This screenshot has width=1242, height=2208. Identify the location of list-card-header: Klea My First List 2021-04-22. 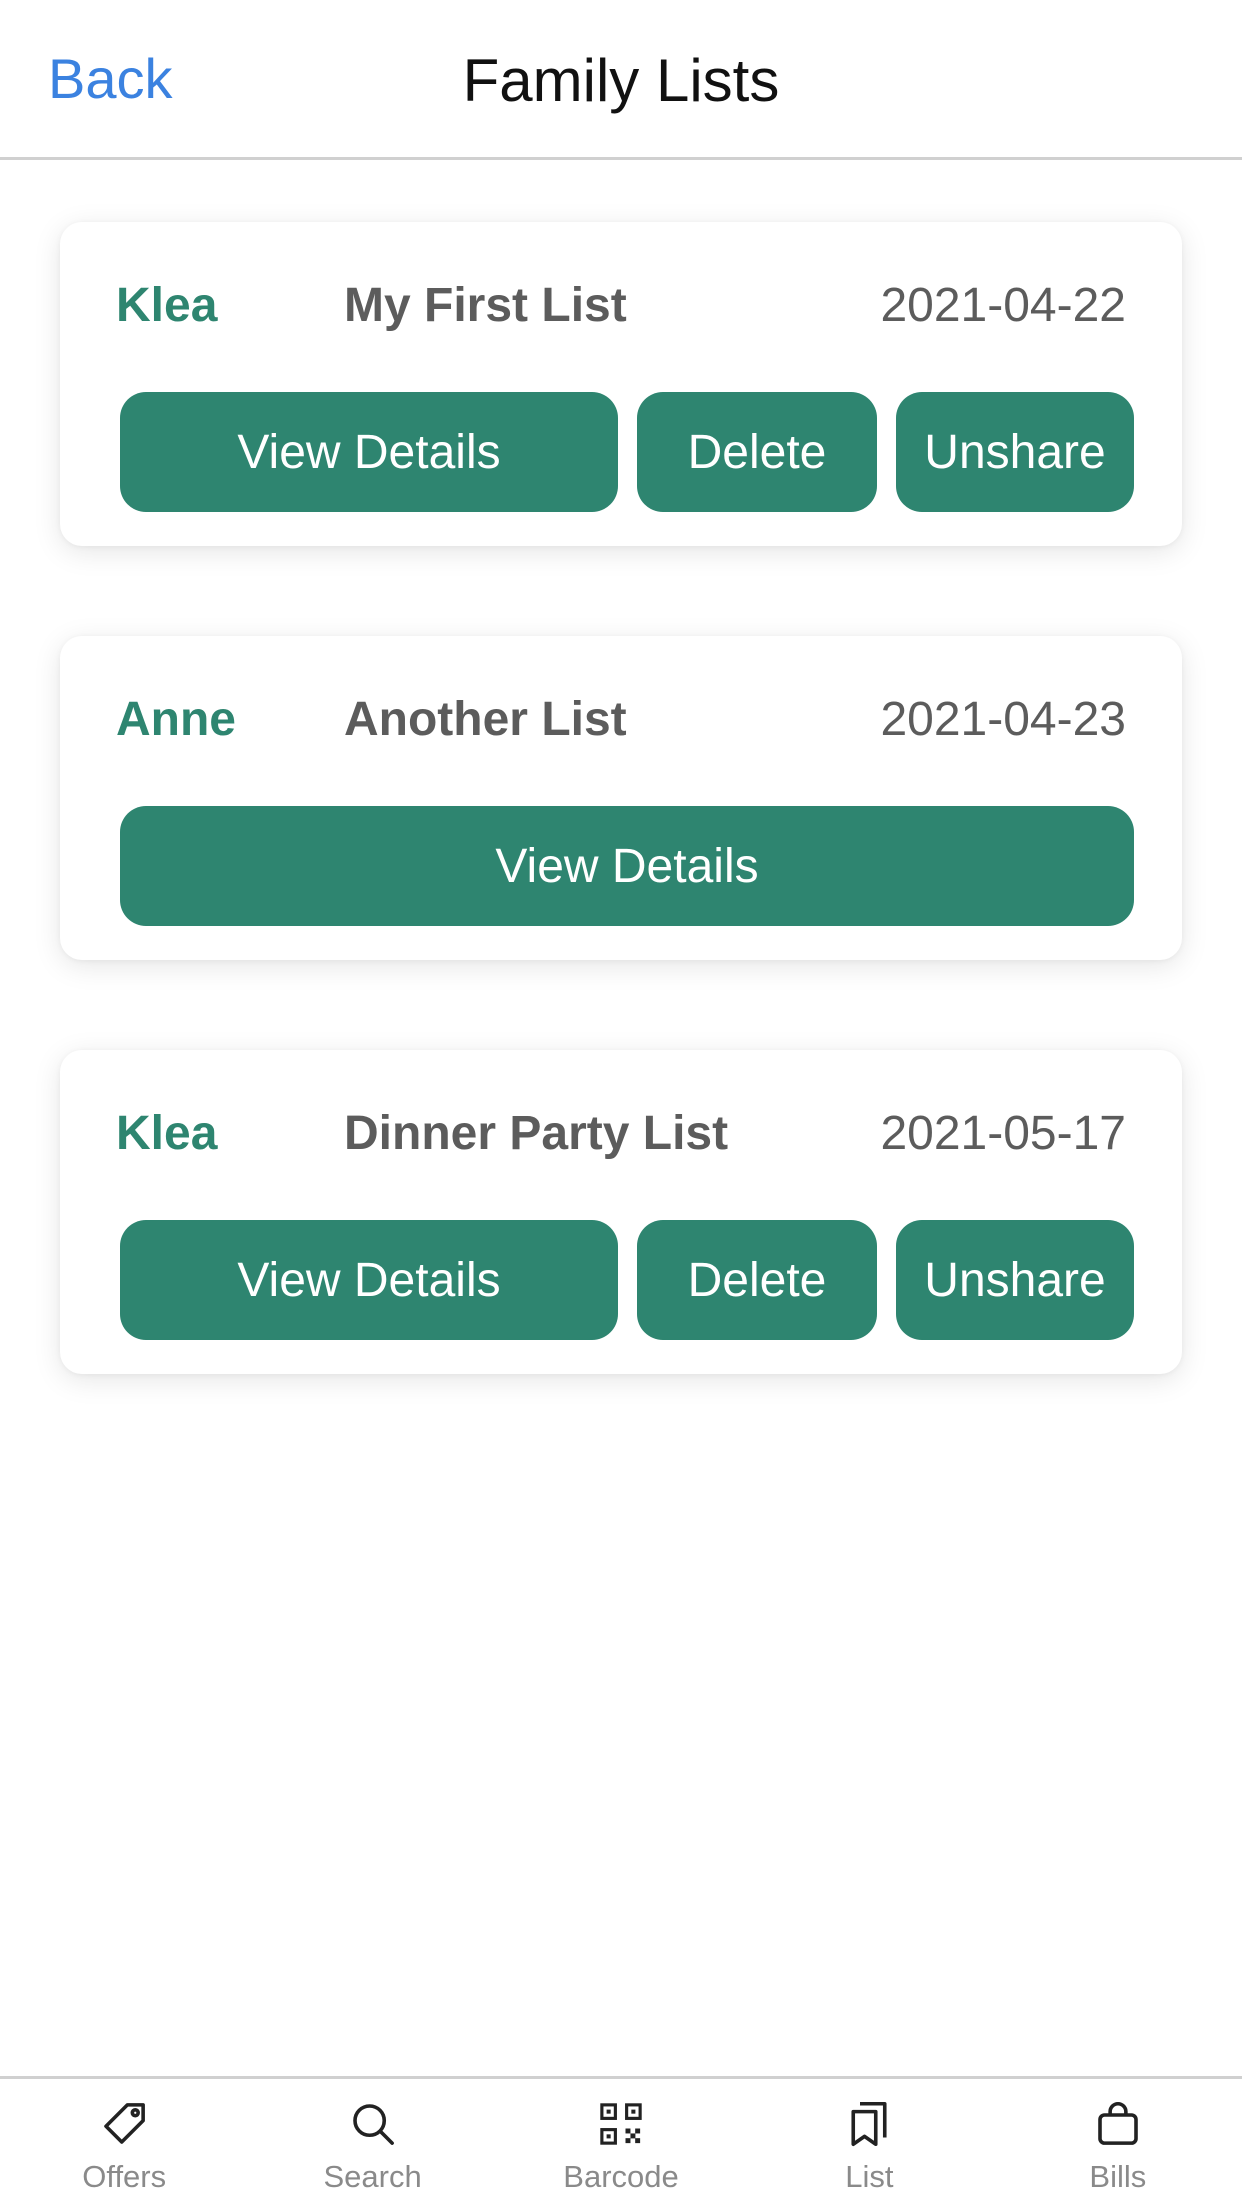
(621, 313).